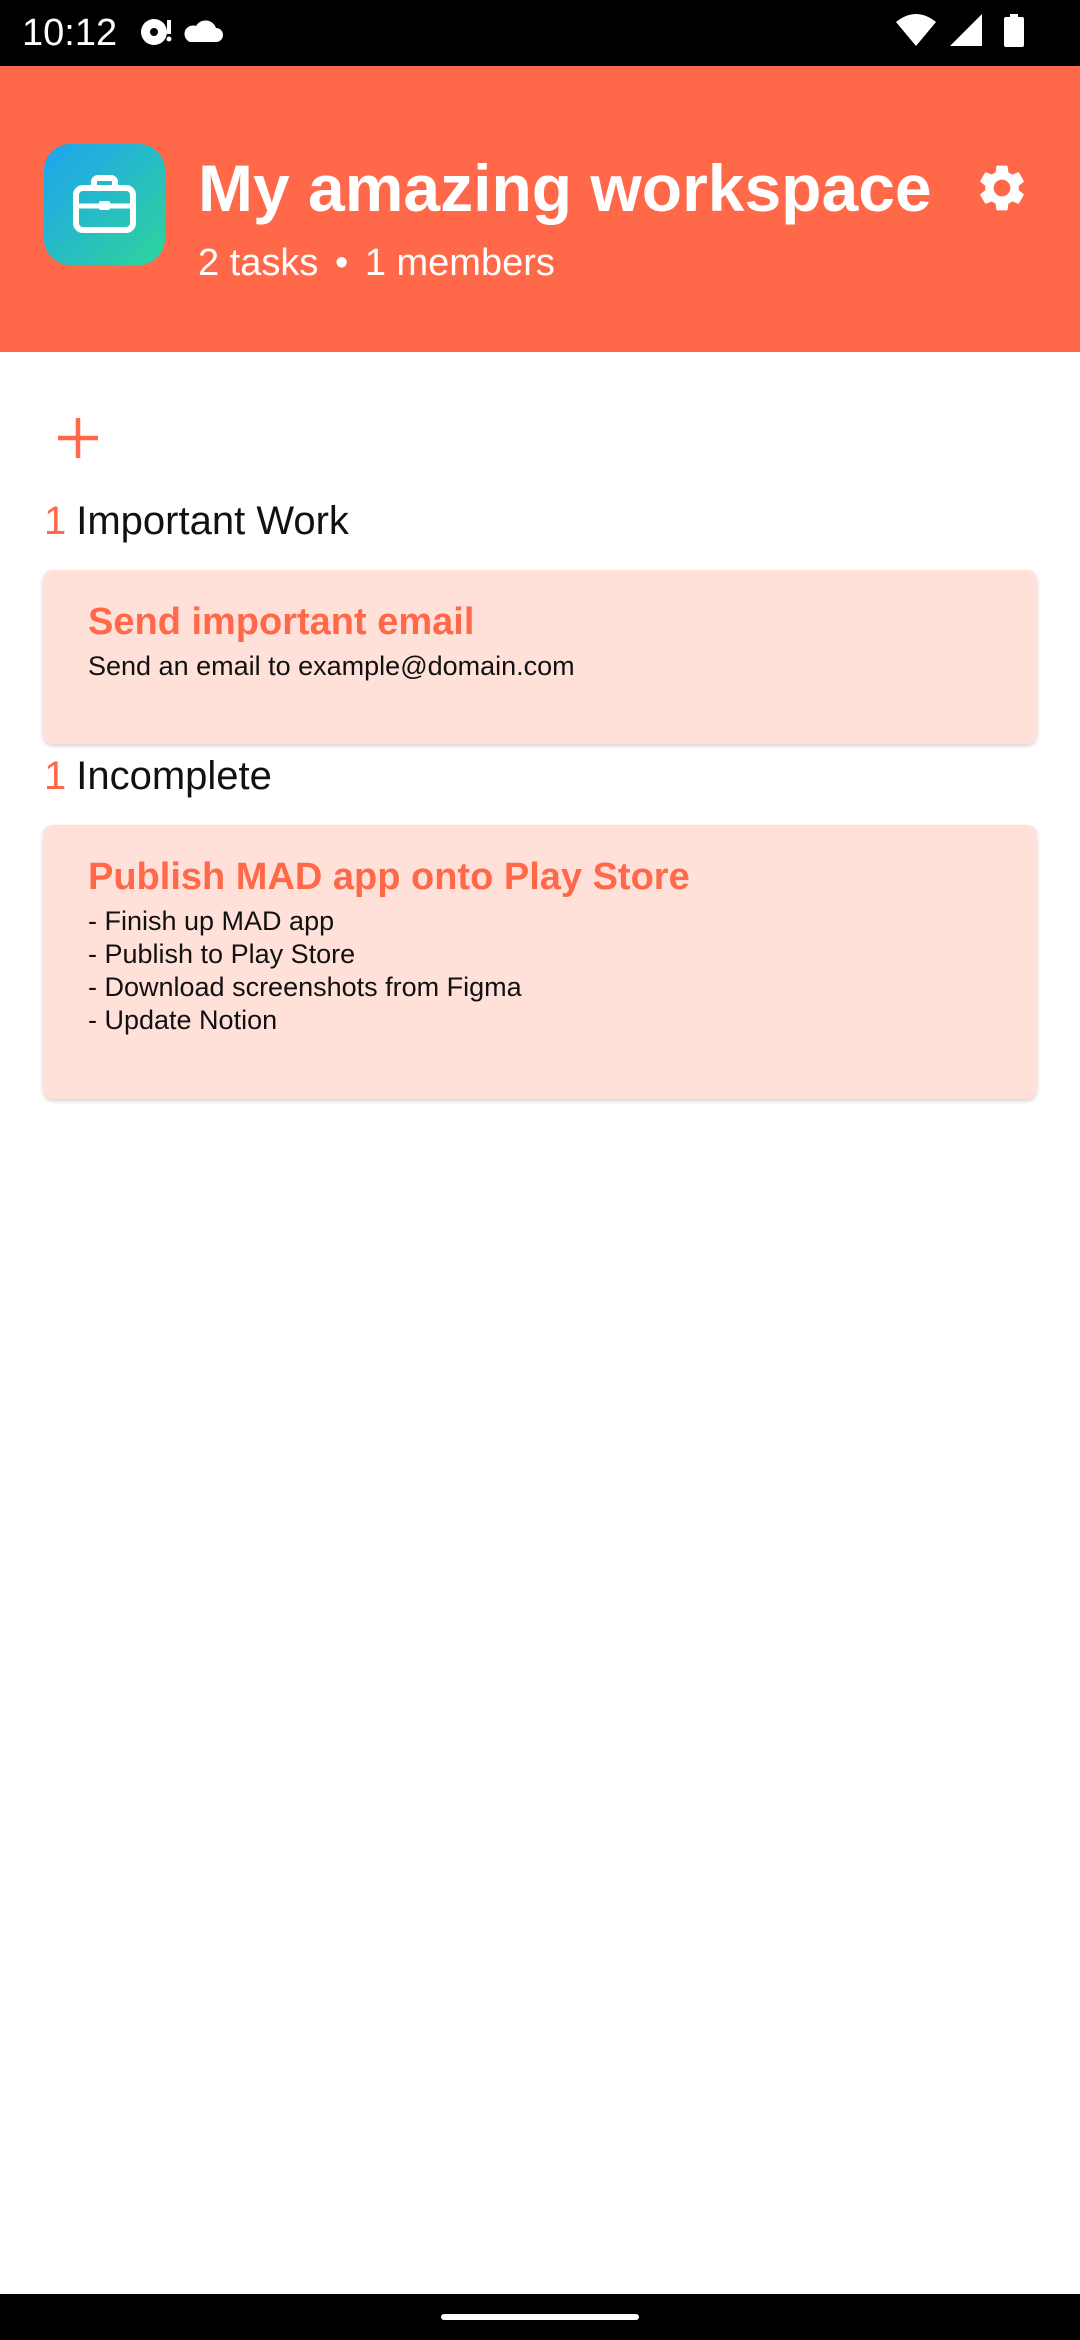  I want to click on workspace-title: My amazing workspace, so click(565, 188).